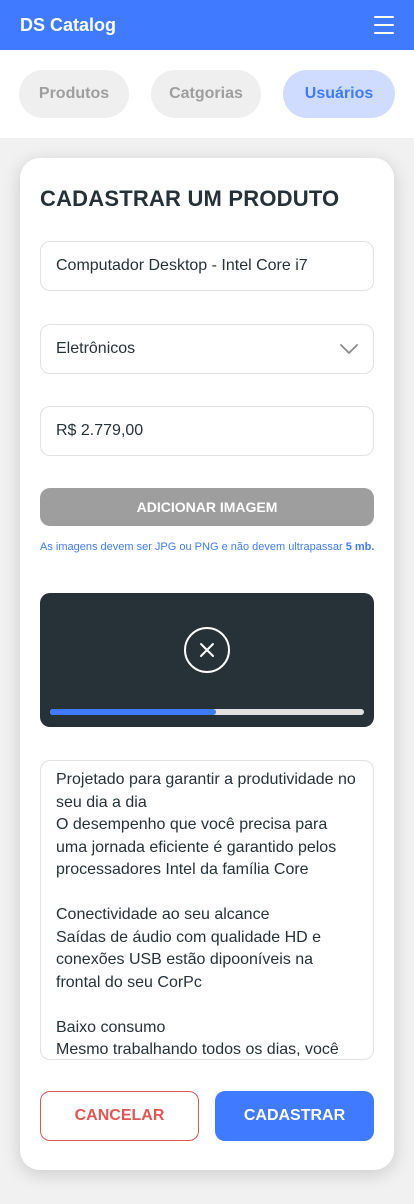 The image size is (414, 1204). Describe the element at coordinates (349, 349) in the screenshot. I see `chevron-down-icon` at that location.